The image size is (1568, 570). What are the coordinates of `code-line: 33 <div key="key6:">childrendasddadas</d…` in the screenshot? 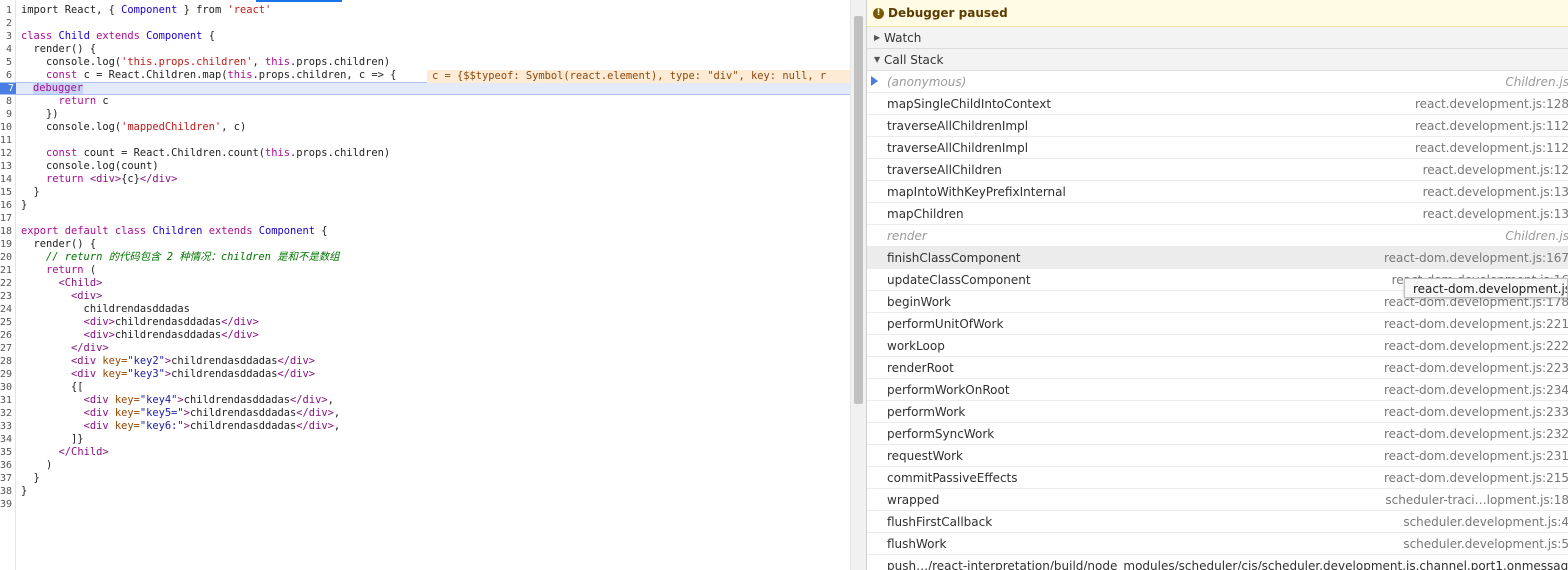 It's located at (425, 426).